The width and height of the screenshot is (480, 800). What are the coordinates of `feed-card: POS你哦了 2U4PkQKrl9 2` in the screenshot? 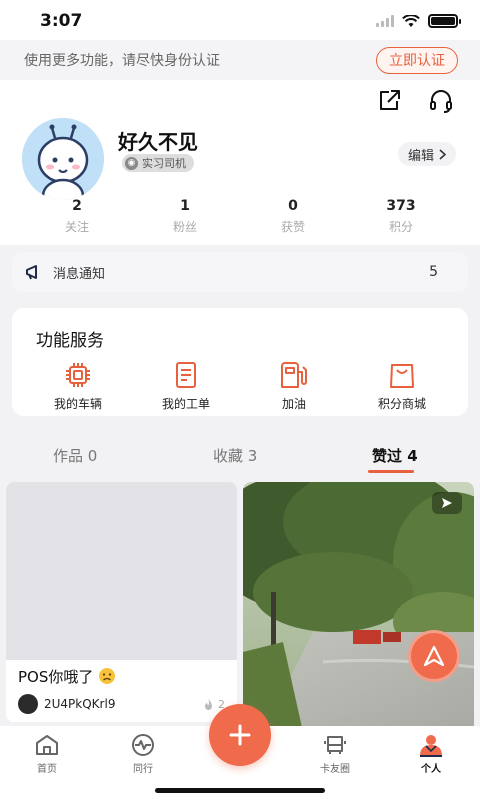 It's located at (121, 602).